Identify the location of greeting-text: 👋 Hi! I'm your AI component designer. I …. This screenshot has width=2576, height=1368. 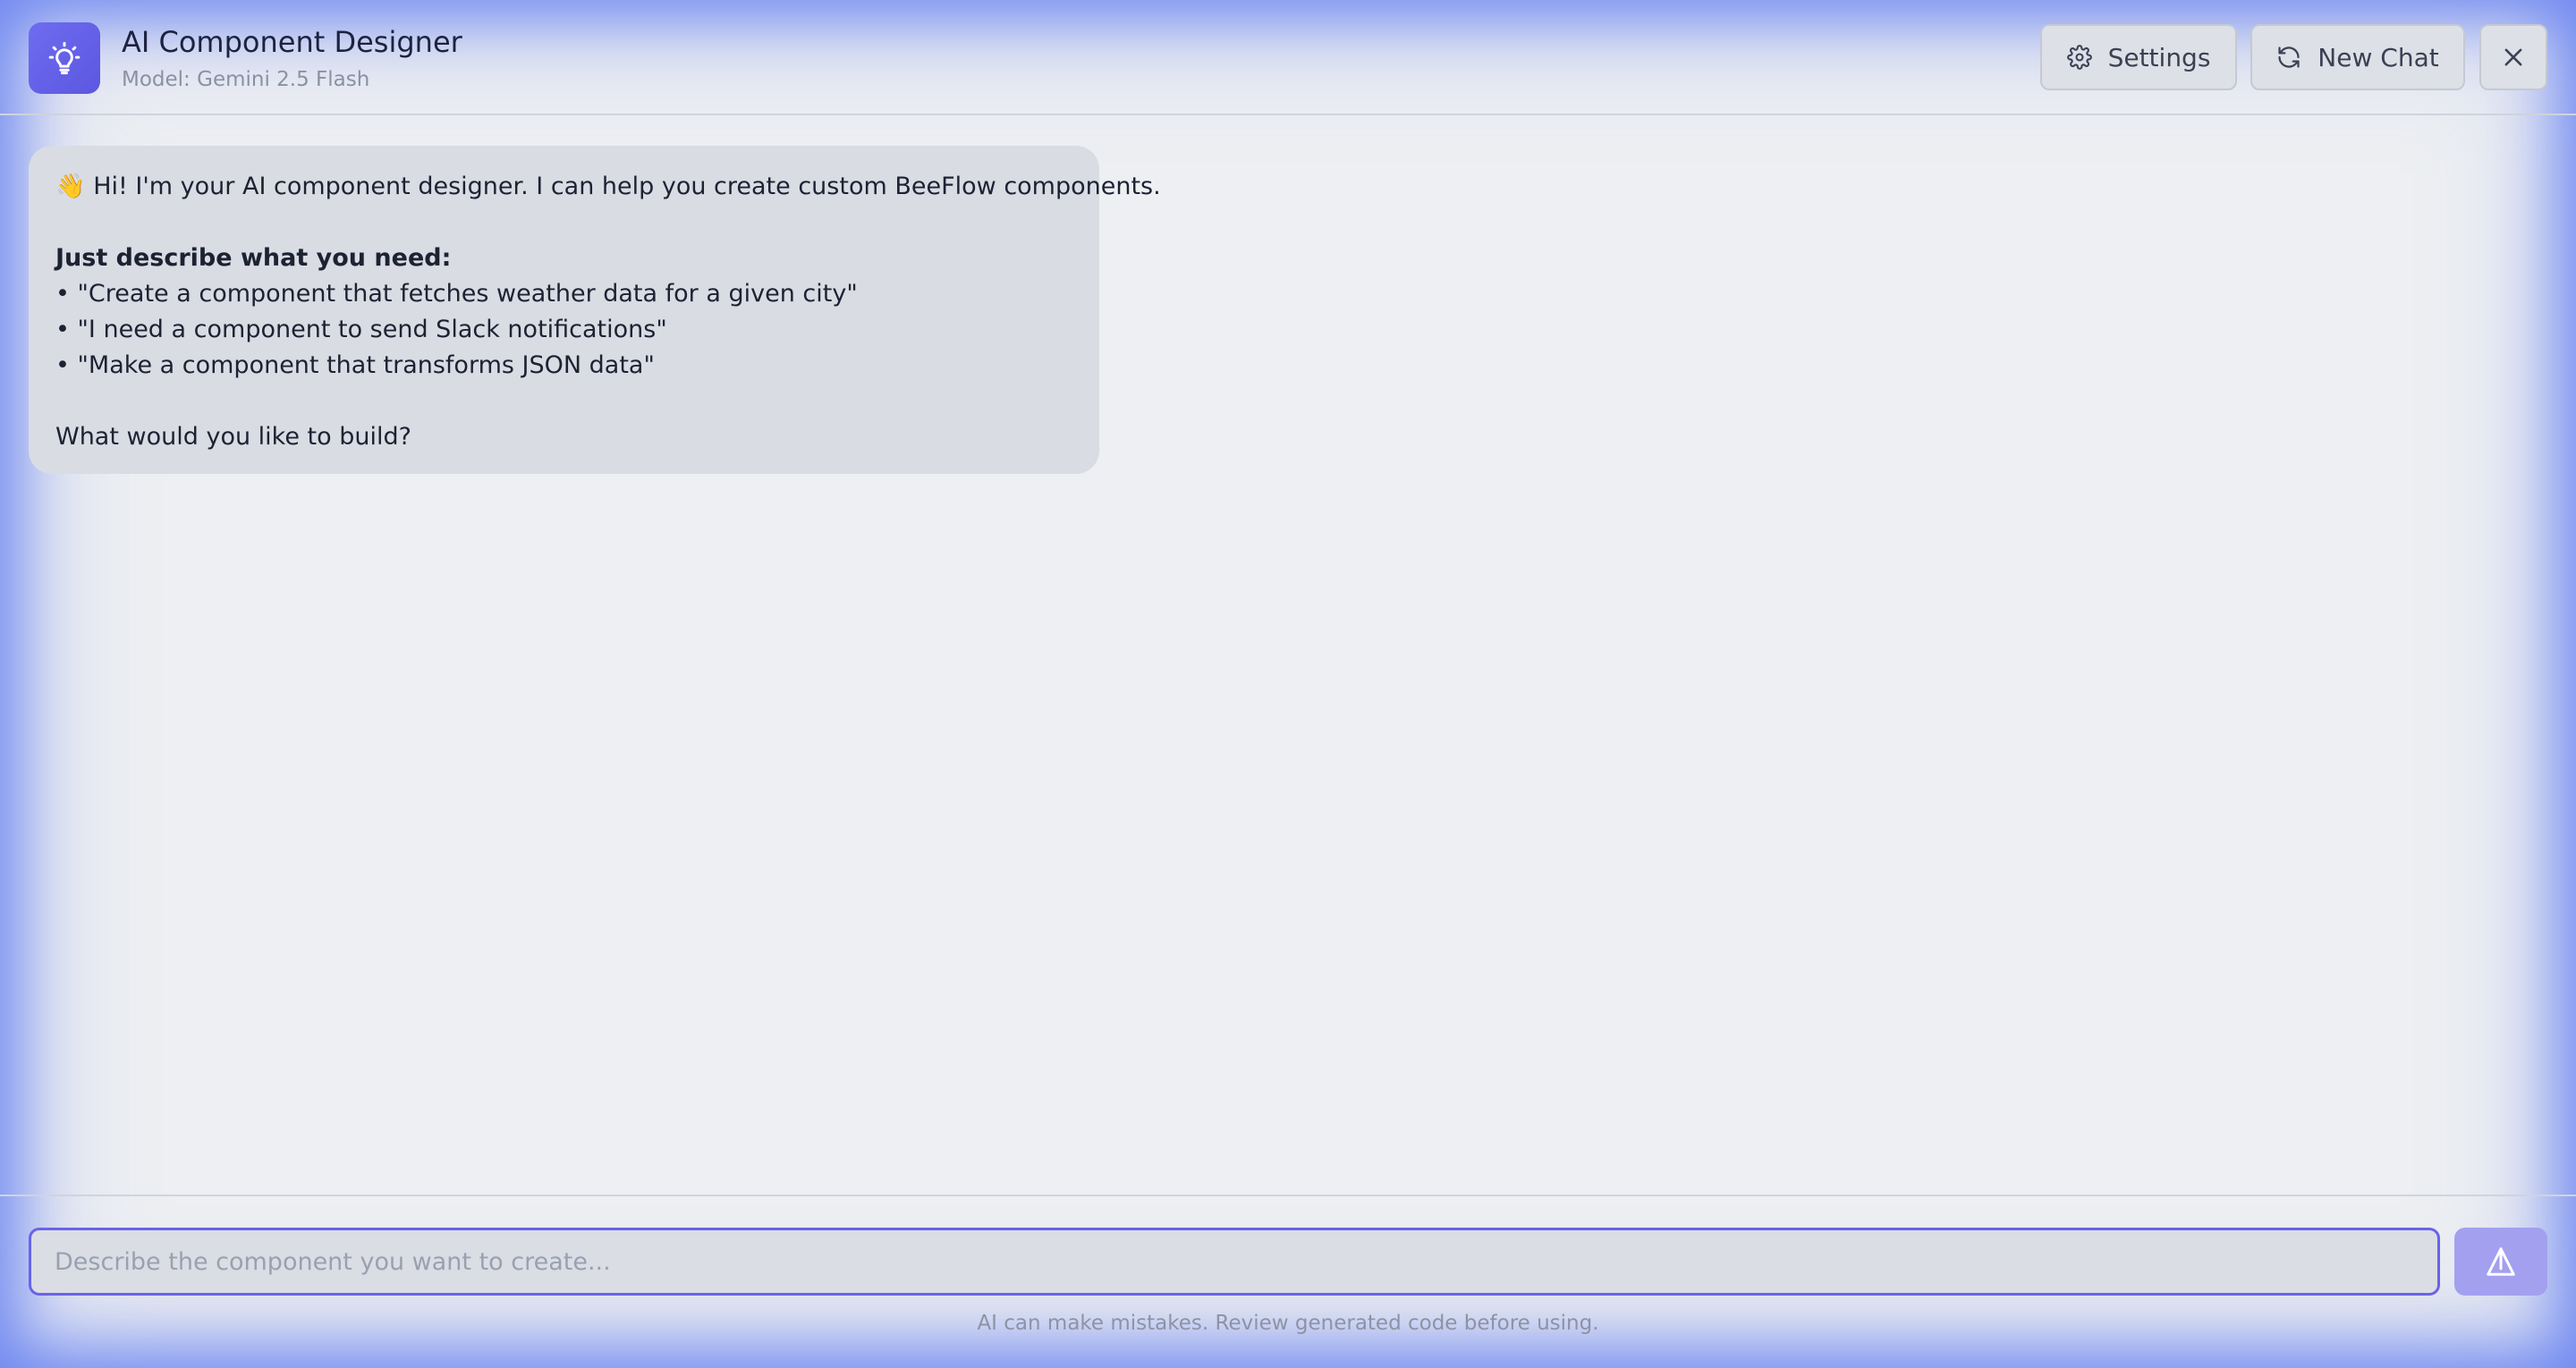
(608, 187).